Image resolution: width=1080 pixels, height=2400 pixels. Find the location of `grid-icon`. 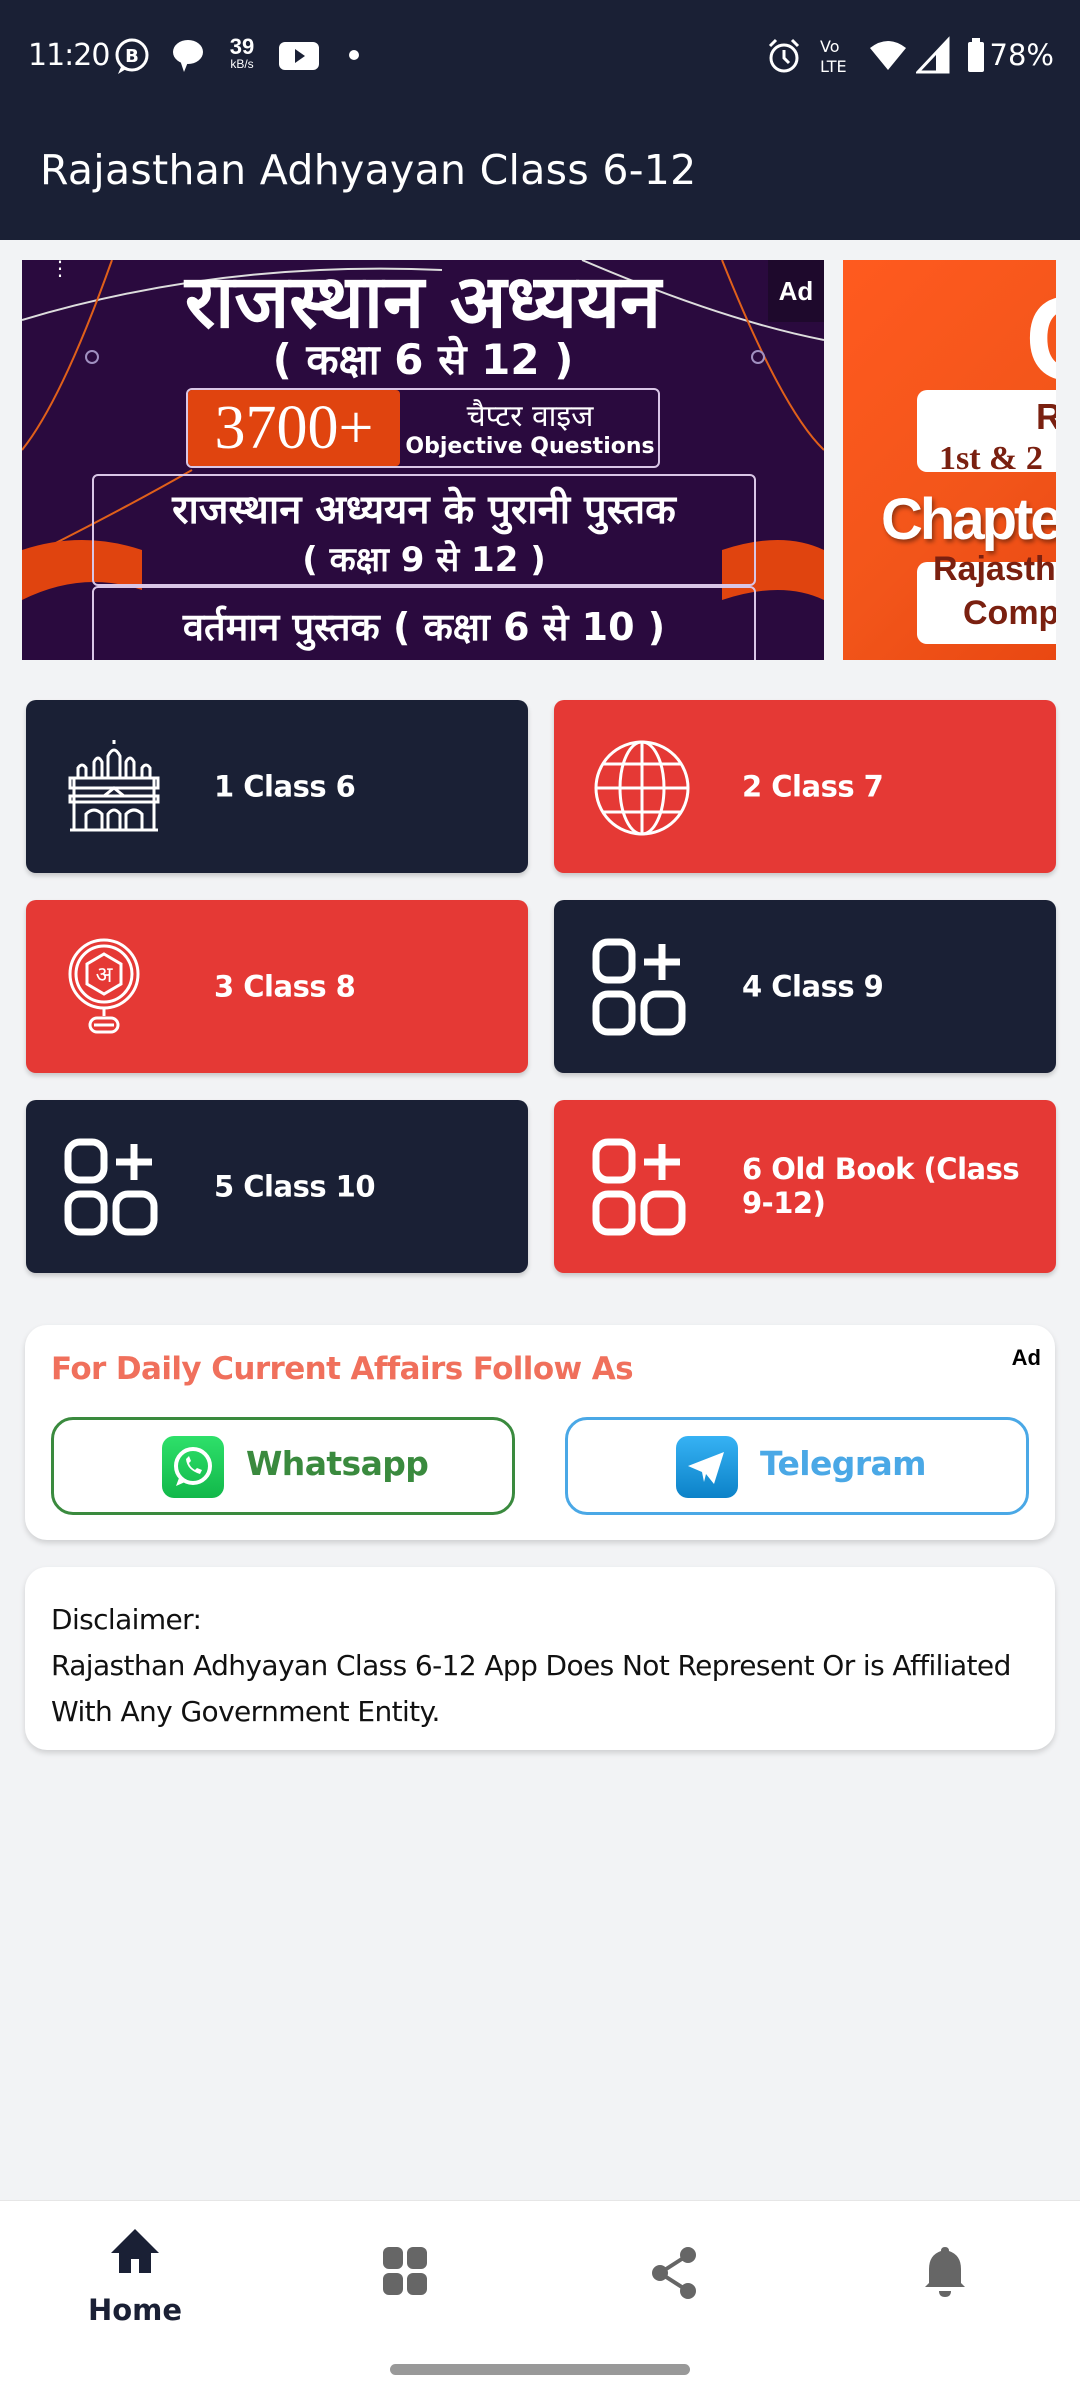

grid-icon is located at coordinates (405, 2271).